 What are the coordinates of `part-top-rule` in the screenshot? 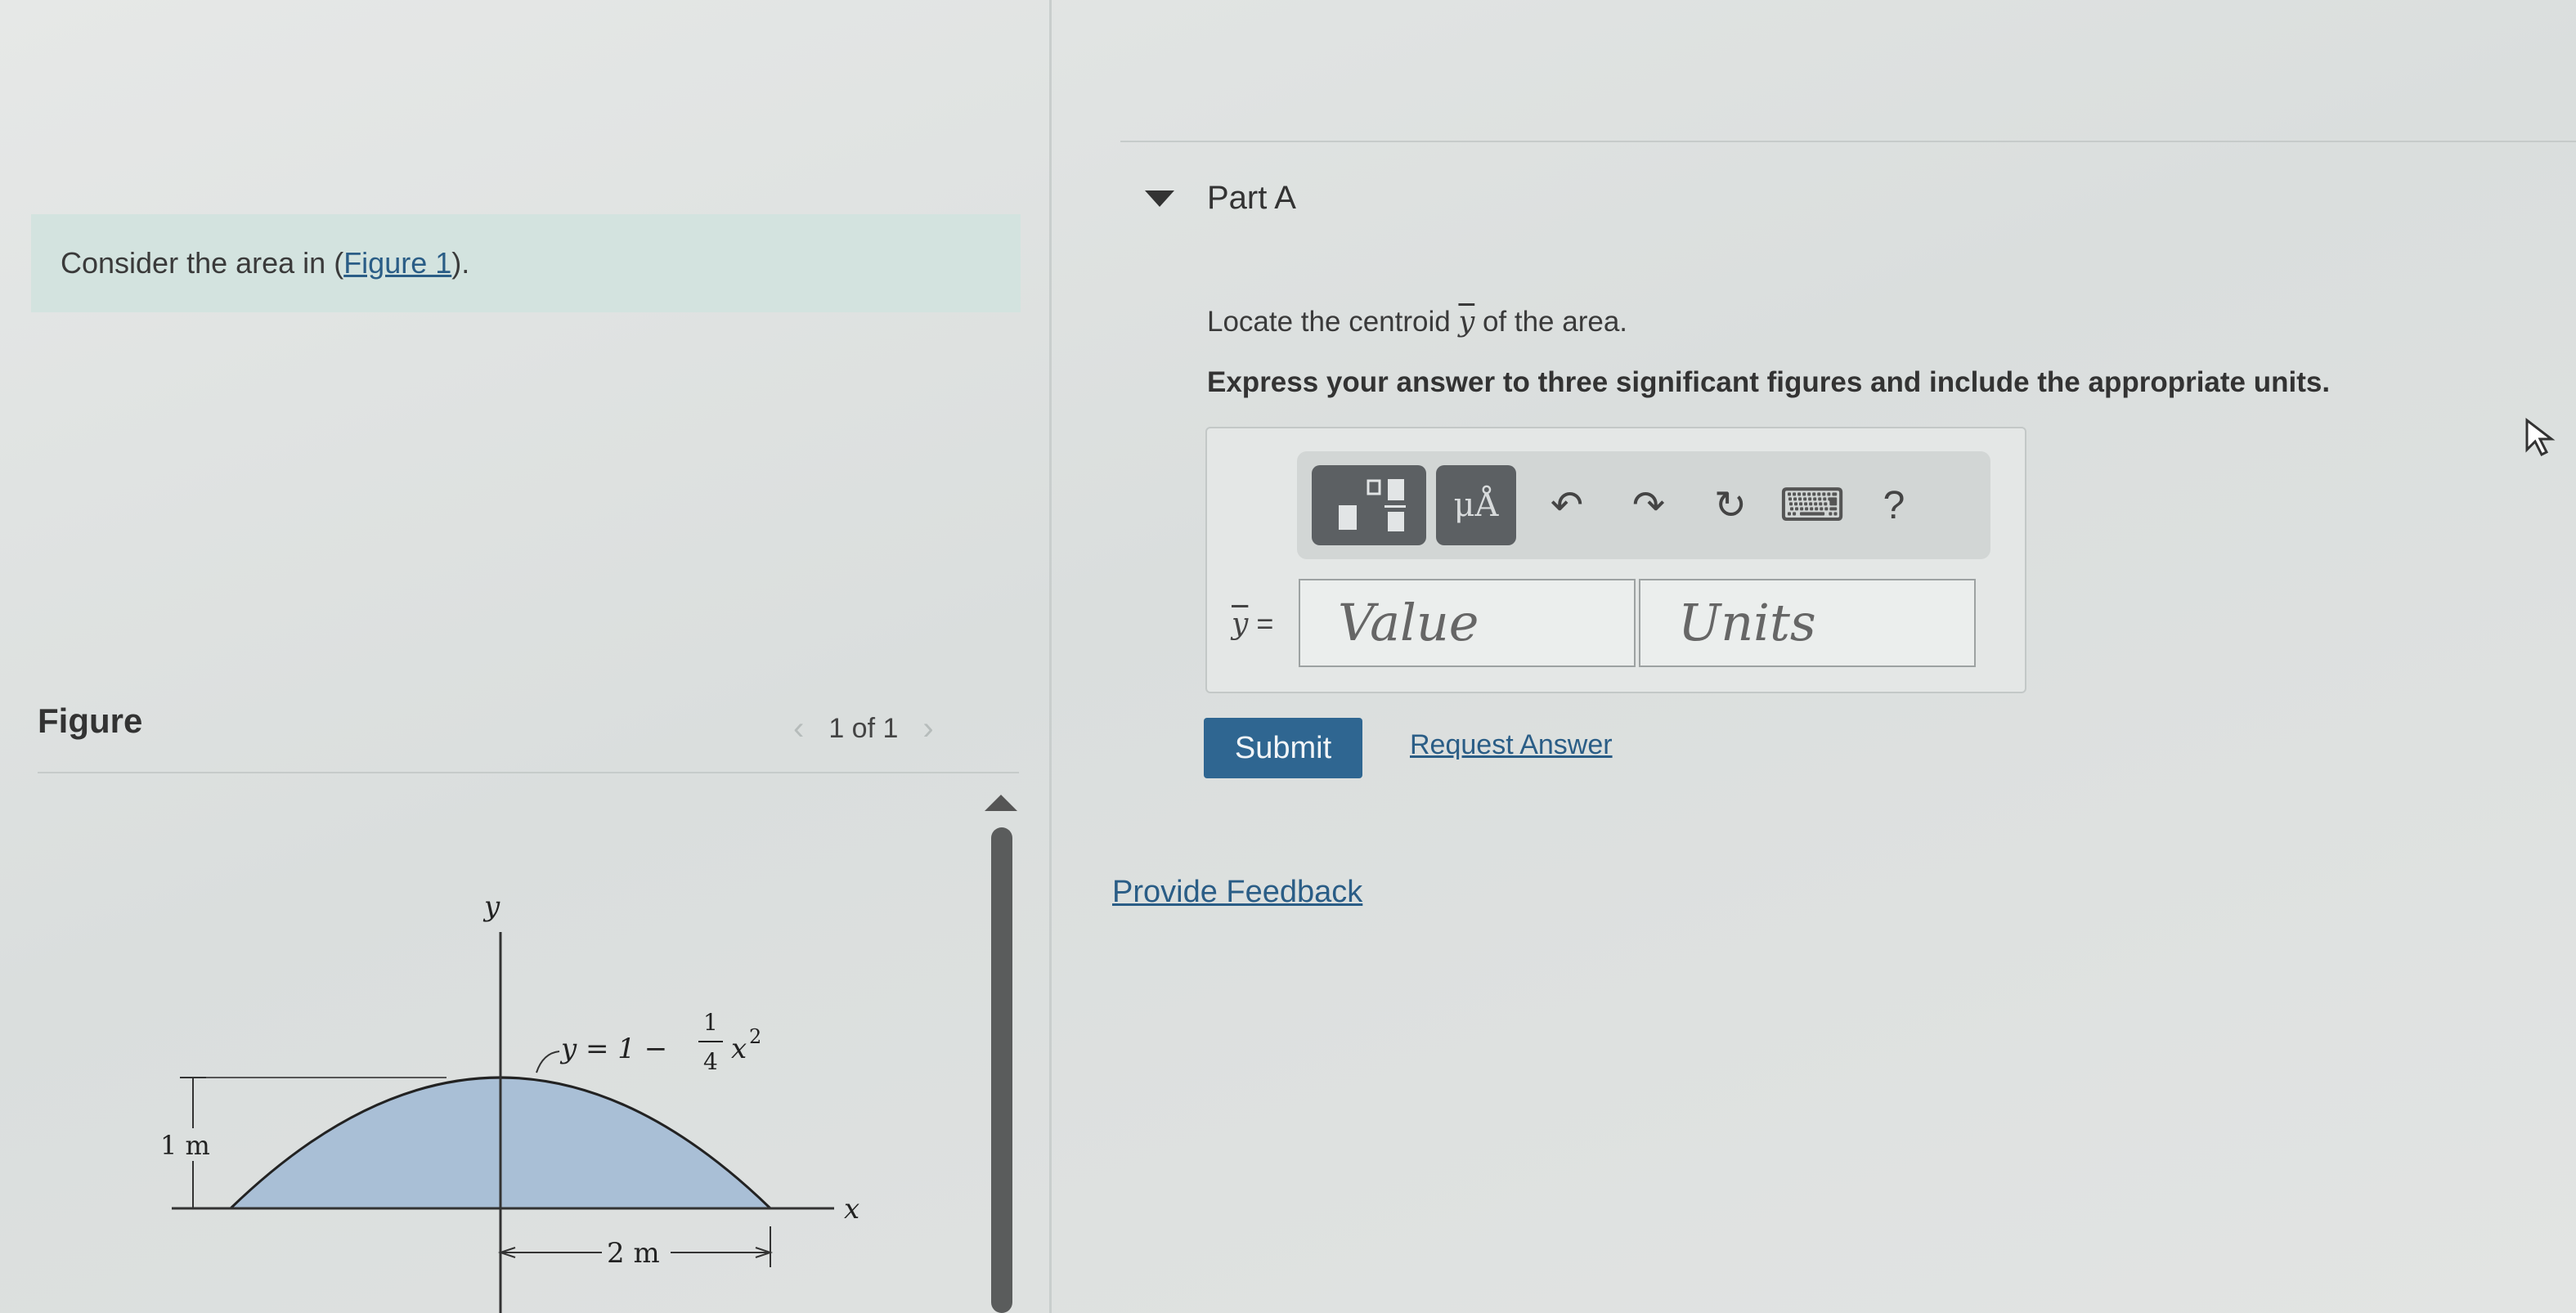 It's located at (1848, 141).